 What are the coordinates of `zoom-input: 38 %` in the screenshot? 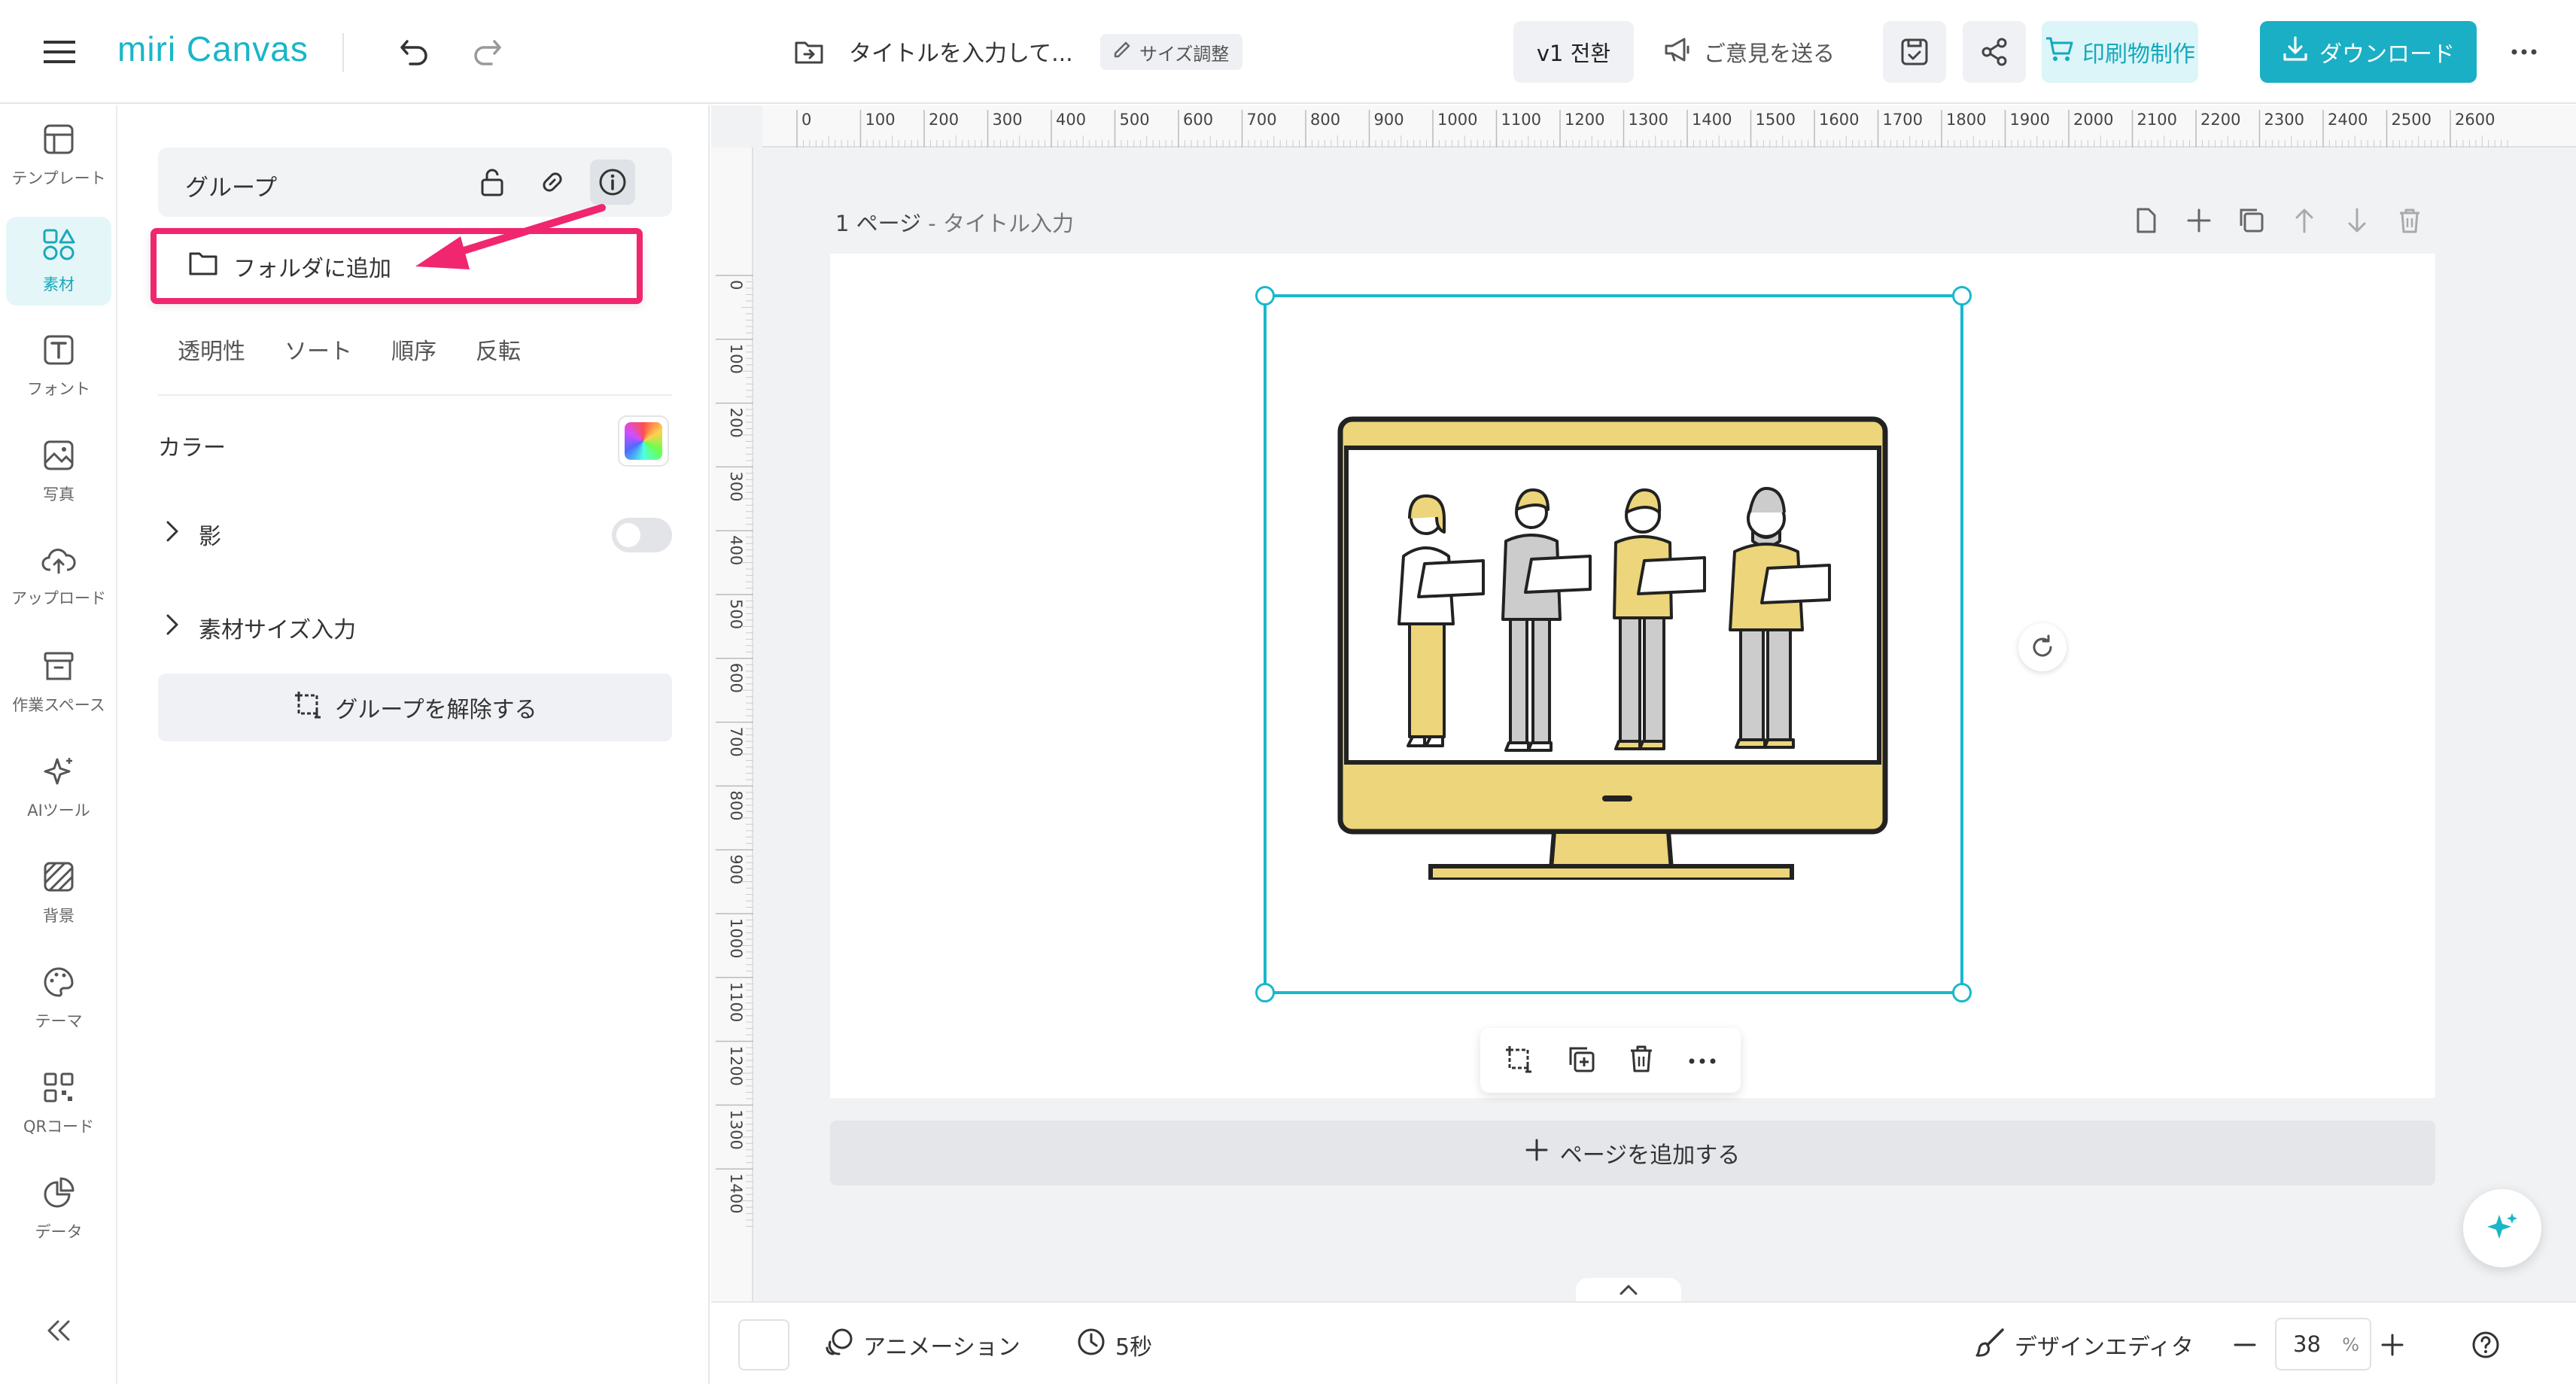 It's located at (2323, 1344).